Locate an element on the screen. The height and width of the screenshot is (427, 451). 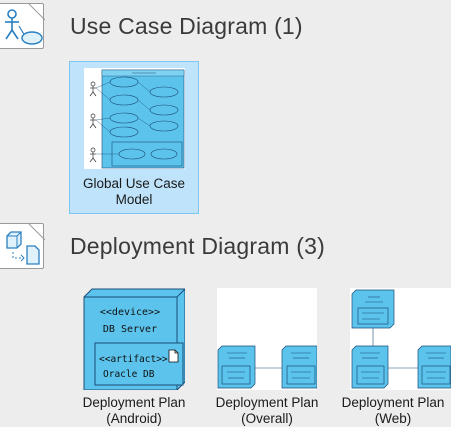
diagram-card-label: Deployment Plan (Android) is located at coordinates (134, 411).